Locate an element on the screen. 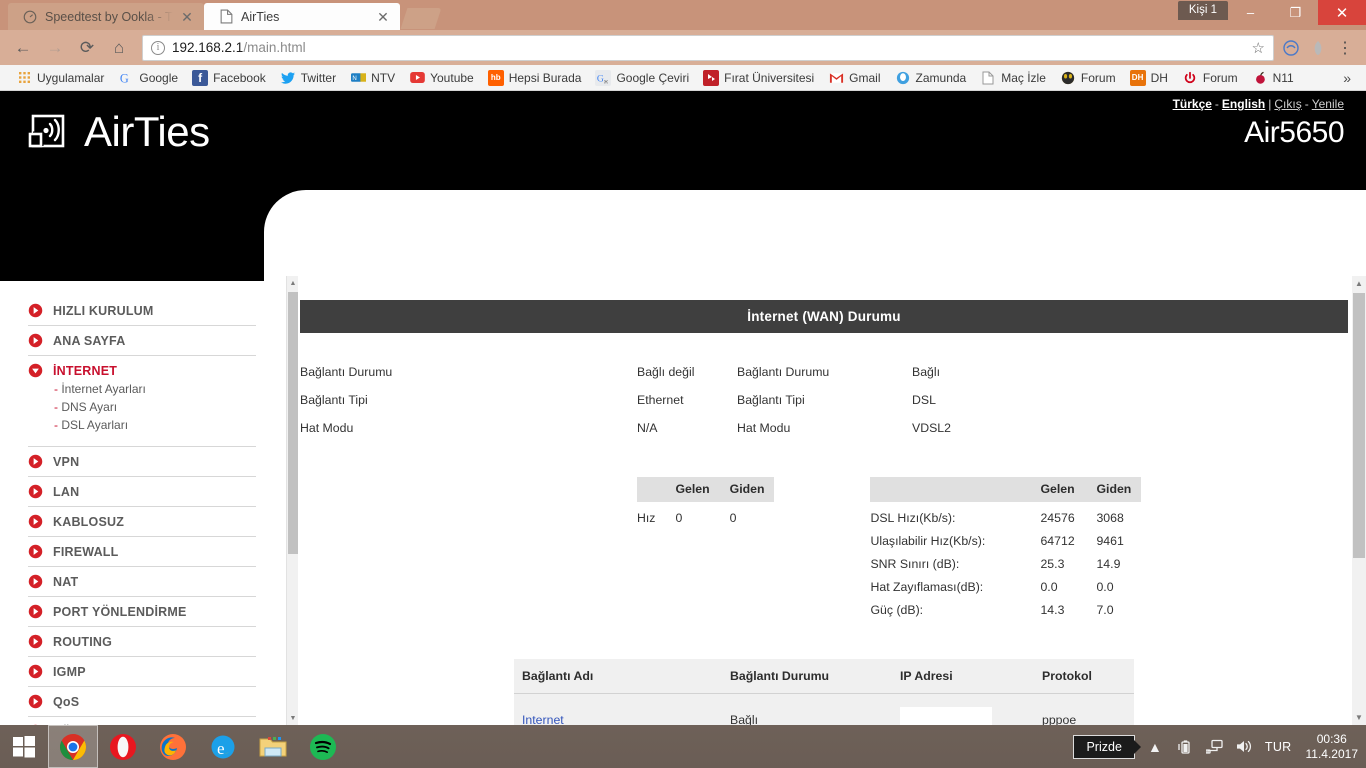 Image resolution: width=1366 pixels, height=768 pixels. browser-tab-speedtest: Speedtest by Ookla - The ✕ is located at coordinates (106, 16).